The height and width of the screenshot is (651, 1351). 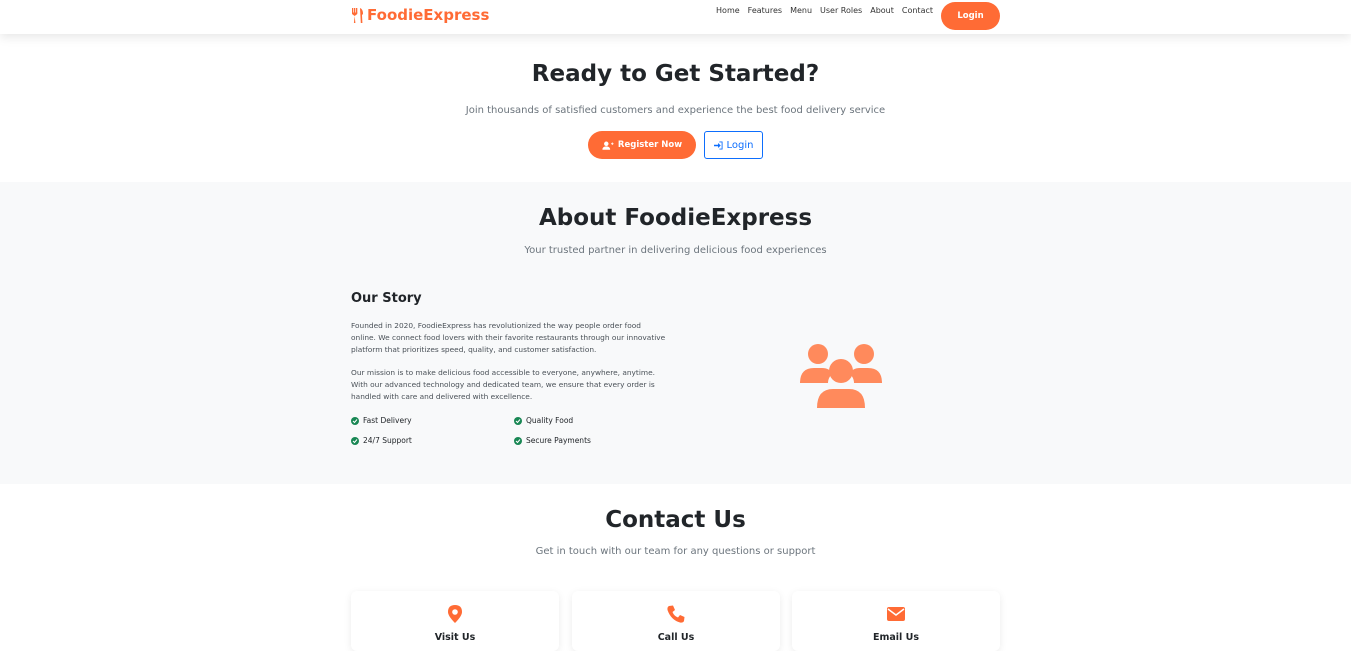 I want to click on nav-home: Home, so click(x=728, y=10).